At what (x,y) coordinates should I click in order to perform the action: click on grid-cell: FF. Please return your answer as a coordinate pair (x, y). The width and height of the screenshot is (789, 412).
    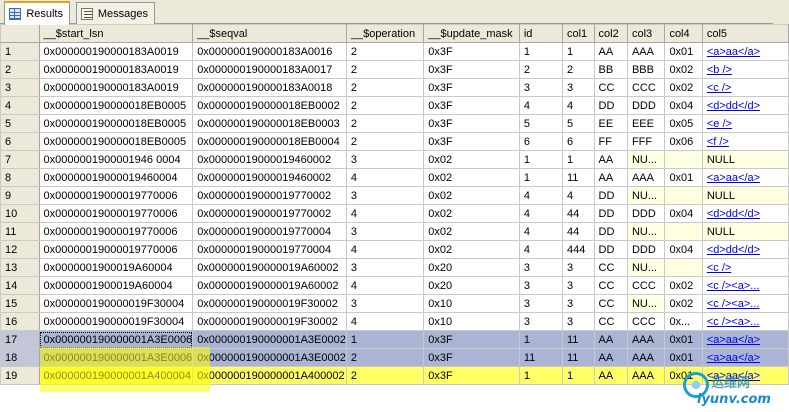
    Looking at the image, I should click on (610, 141).